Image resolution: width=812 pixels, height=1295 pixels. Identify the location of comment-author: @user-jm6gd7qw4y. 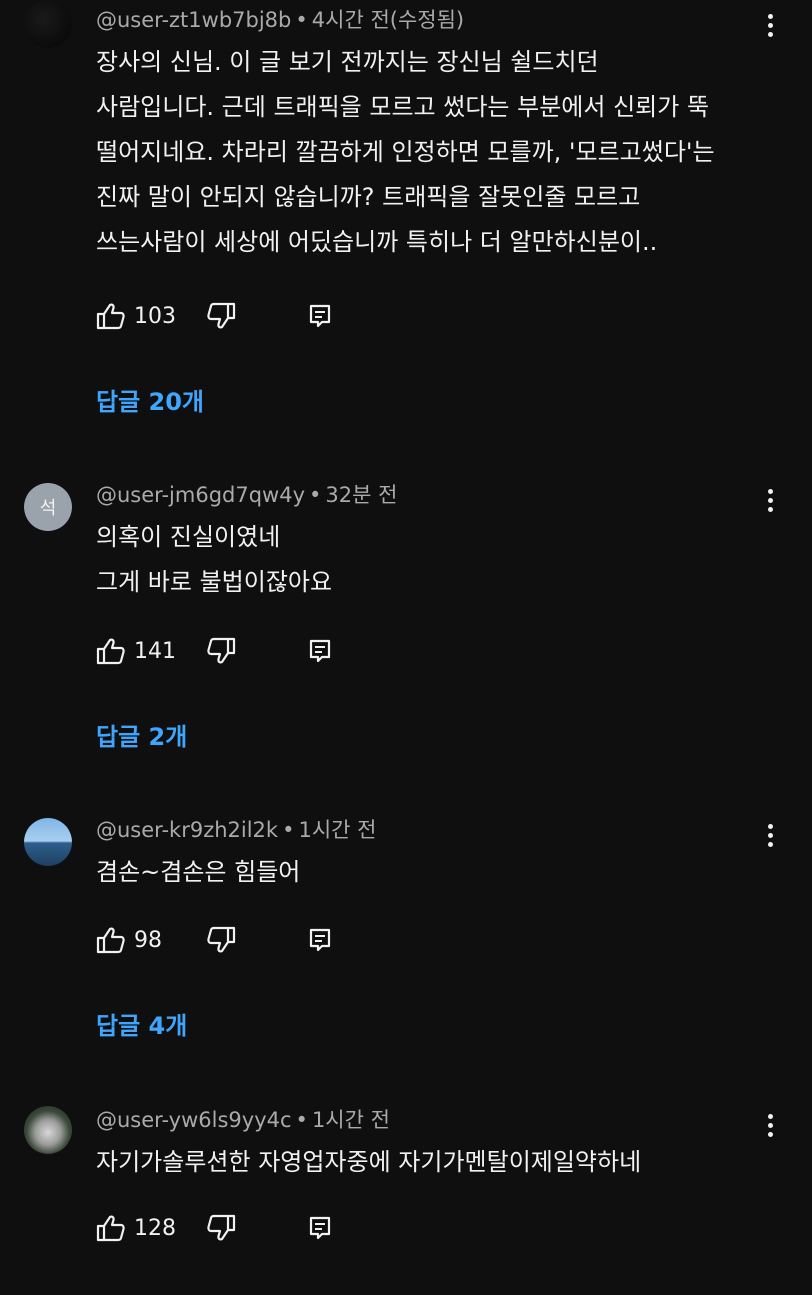
(200, 495).